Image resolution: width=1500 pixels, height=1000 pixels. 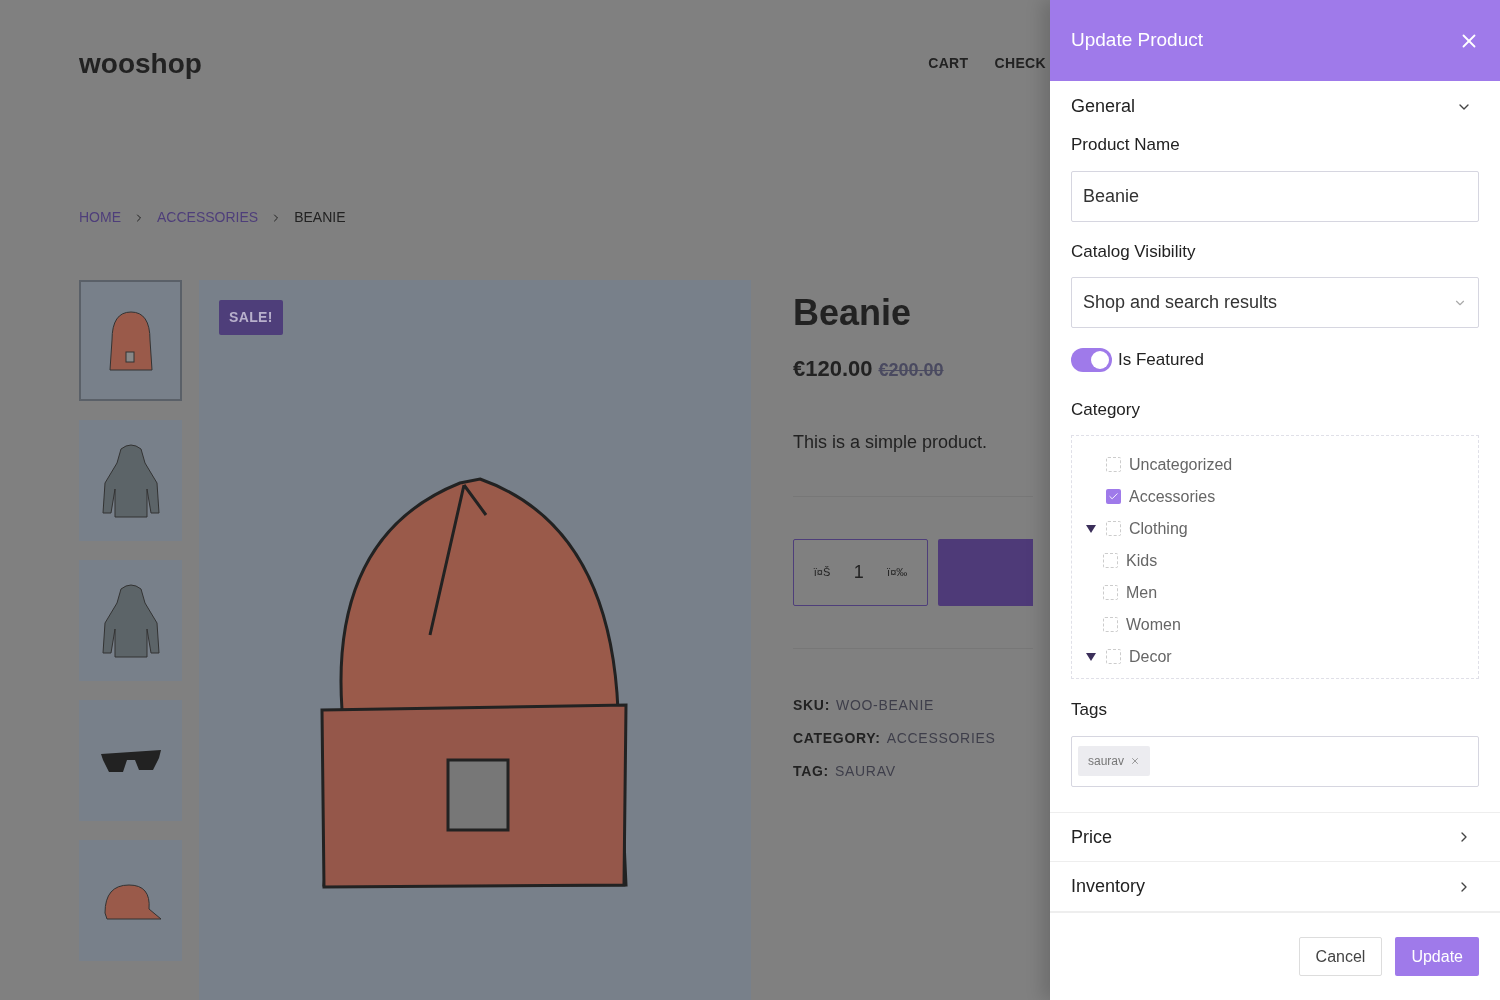 I want to click on category-label: Decor, so click(x=1150, y=656).